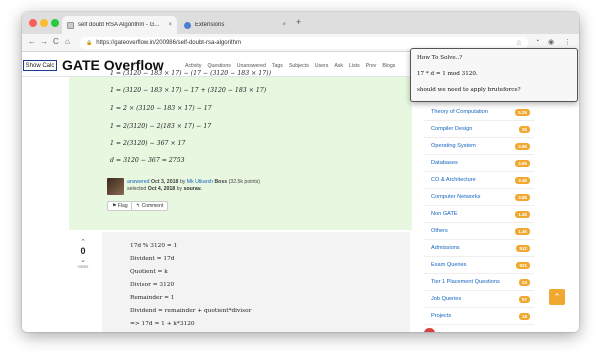 This screenshot has height=363, width=600. What do you see at coordinates (161, 108) in the screenshot?
I see `math-line: 1 = 2 × (3120 − 183 × 17) − 17` at bounding box center [161, 108].